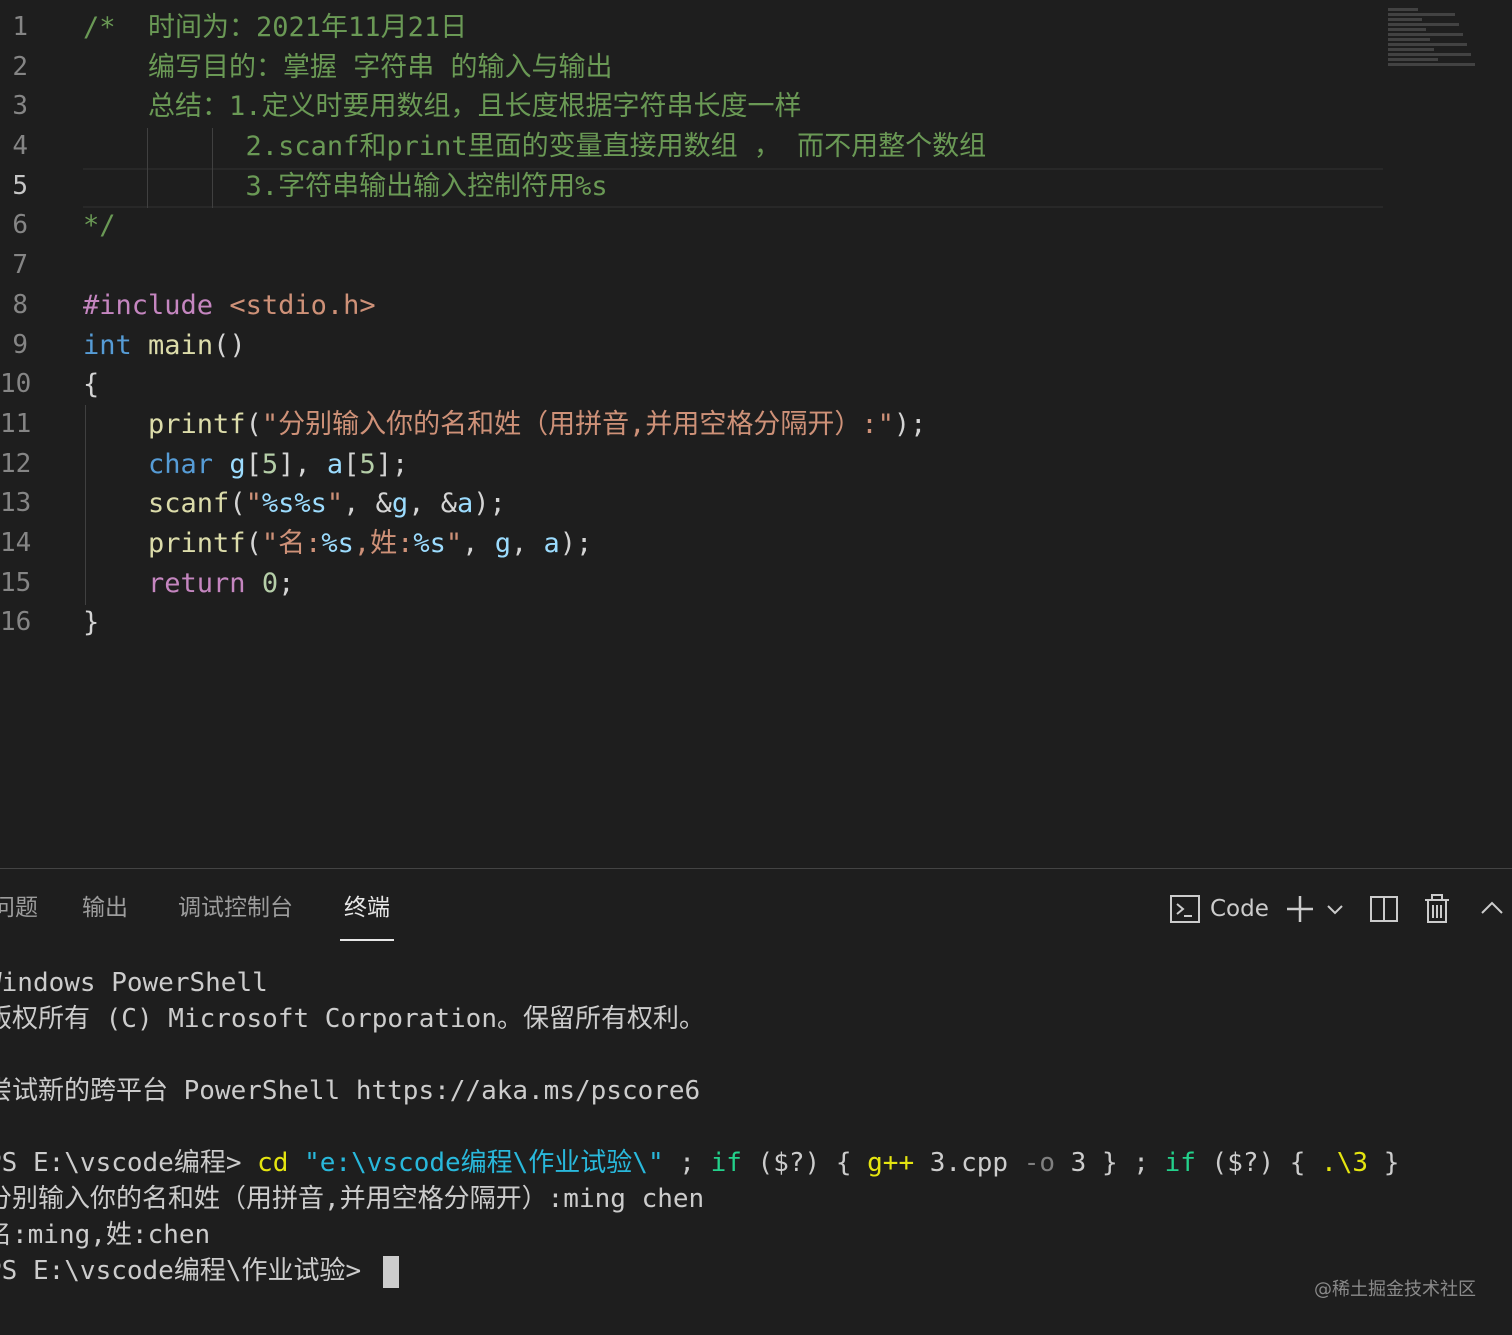 This screenshot has height=1335, width=1512. What do you see at coordinates (156, 305) in the screenshot?
I see `code-token: #include` at bounding box center [156, 305].